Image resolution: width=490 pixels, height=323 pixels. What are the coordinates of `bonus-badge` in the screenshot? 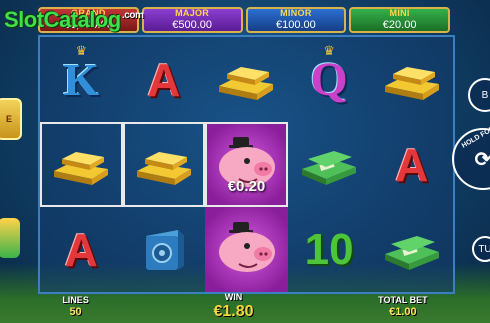 It's located at (10, 238).